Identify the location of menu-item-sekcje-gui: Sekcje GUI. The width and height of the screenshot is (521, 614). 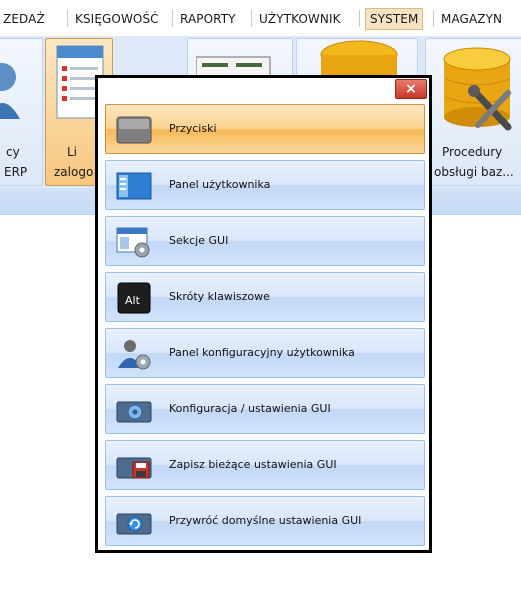
(265, 241).